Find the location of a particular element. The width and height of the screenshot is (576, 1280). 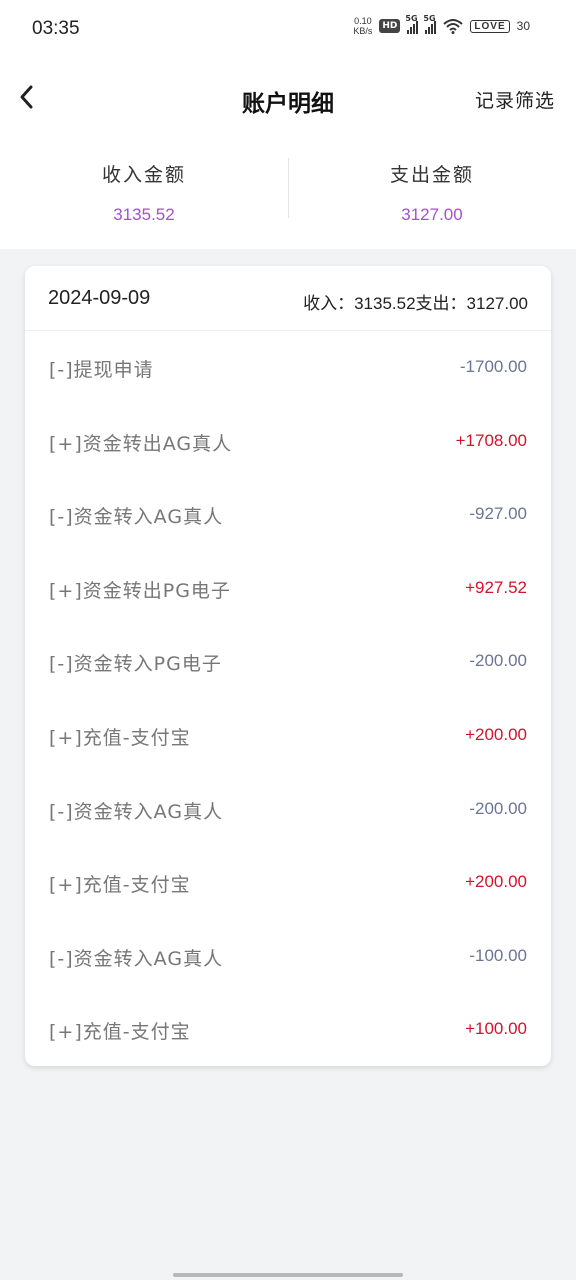

network-speed: 0.10 KB/s is located at coordinates (362, 26).